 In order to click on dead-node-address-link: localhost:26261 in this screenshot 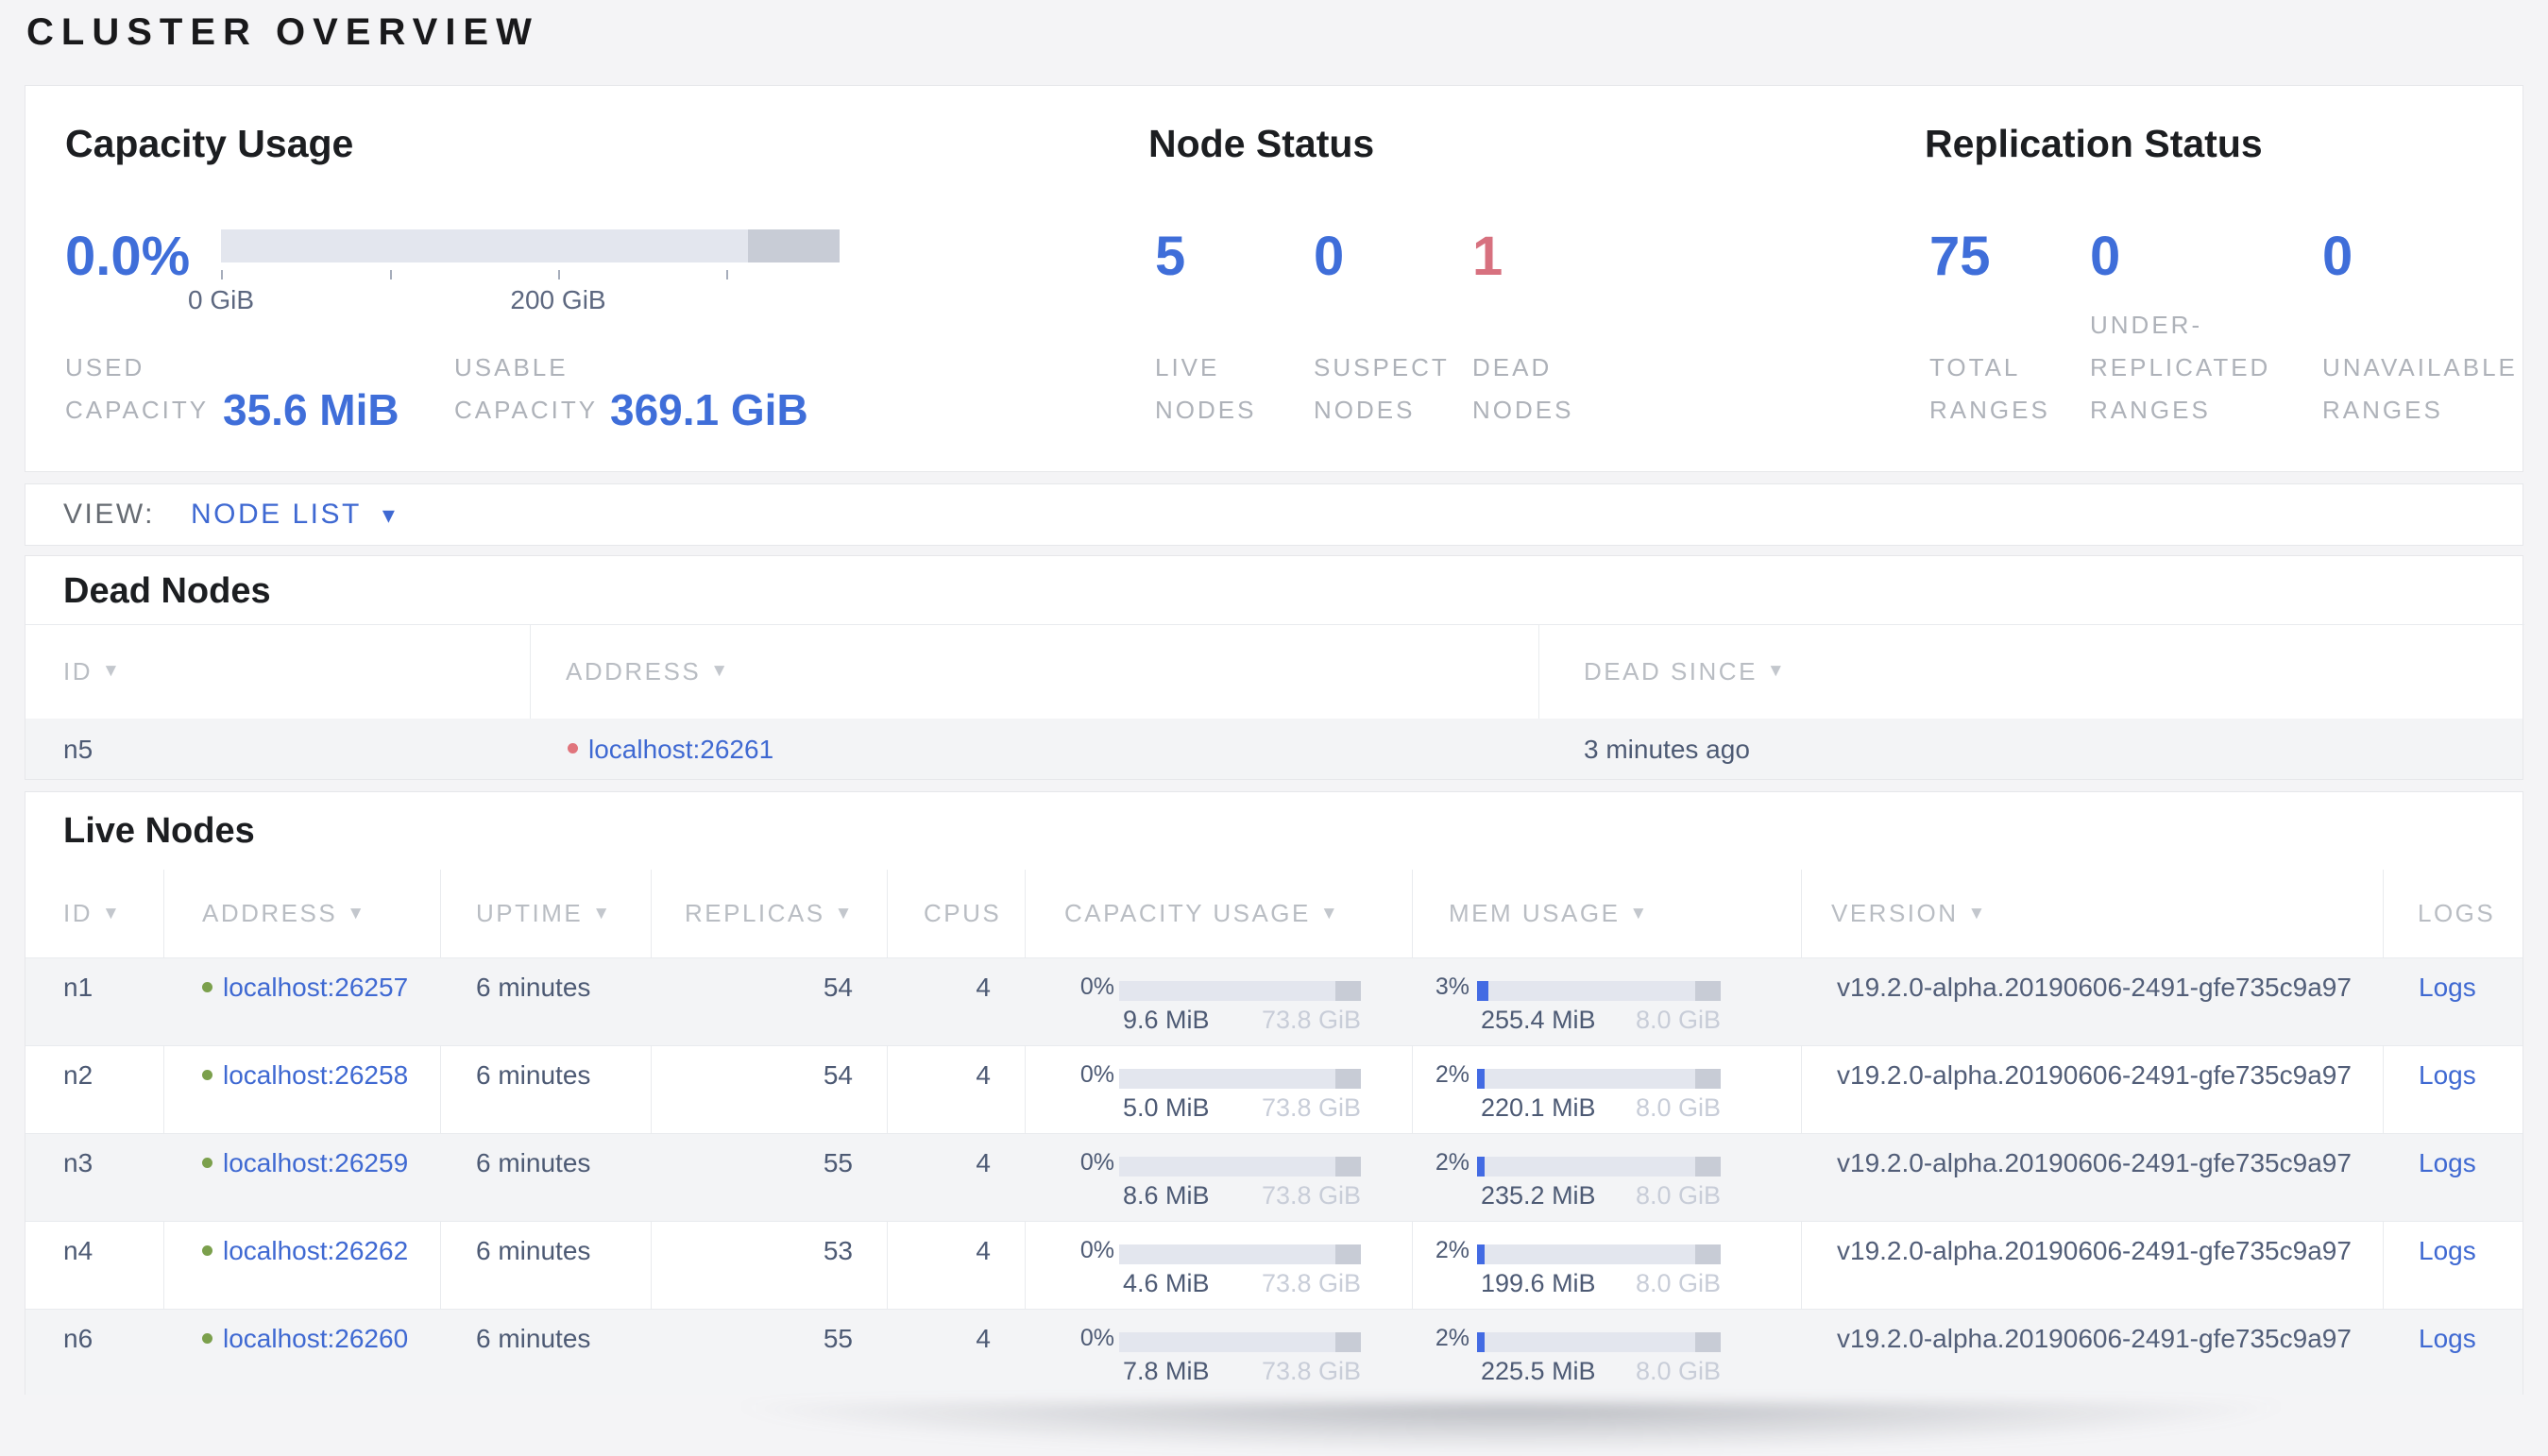, I will do `click(681, 750)`.